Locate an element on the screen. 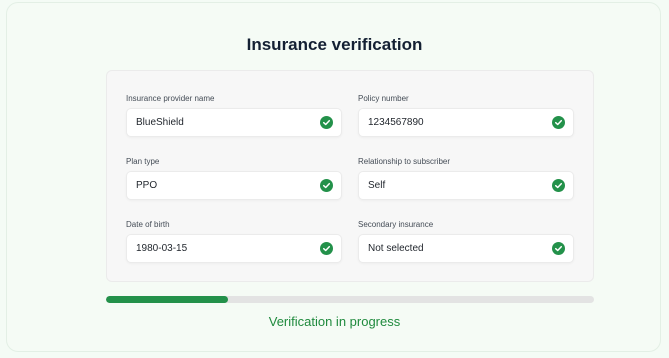  field-insurance-provider: Insurance provider name BlueShield is located at coordinates (234, 115).